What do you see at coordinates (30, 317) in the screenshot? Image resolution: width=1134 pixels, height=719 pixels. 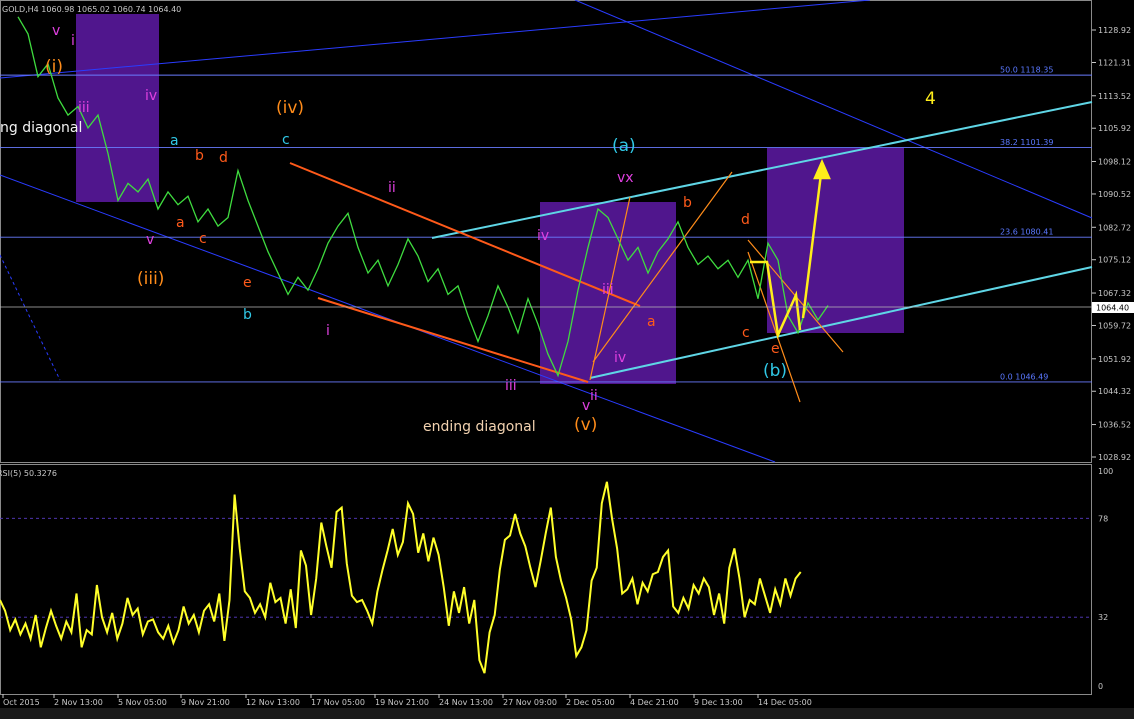 I see `trendline-blue-dotted` at bounding box center [30, 317].